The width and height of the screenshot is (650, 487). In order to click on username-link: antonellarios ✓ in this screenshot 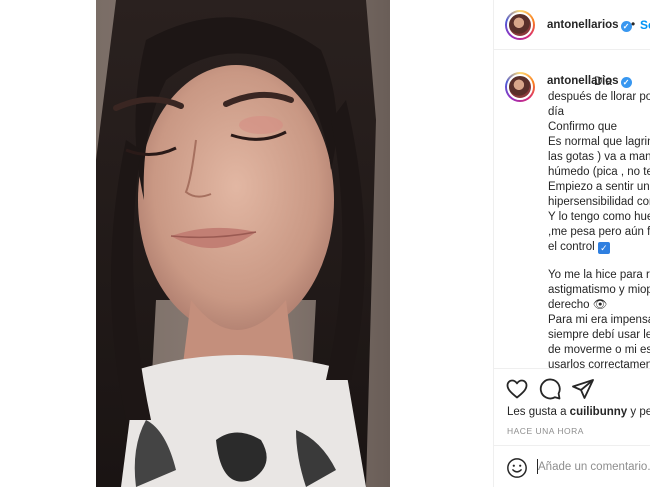, I will do `click(589, 25)`.